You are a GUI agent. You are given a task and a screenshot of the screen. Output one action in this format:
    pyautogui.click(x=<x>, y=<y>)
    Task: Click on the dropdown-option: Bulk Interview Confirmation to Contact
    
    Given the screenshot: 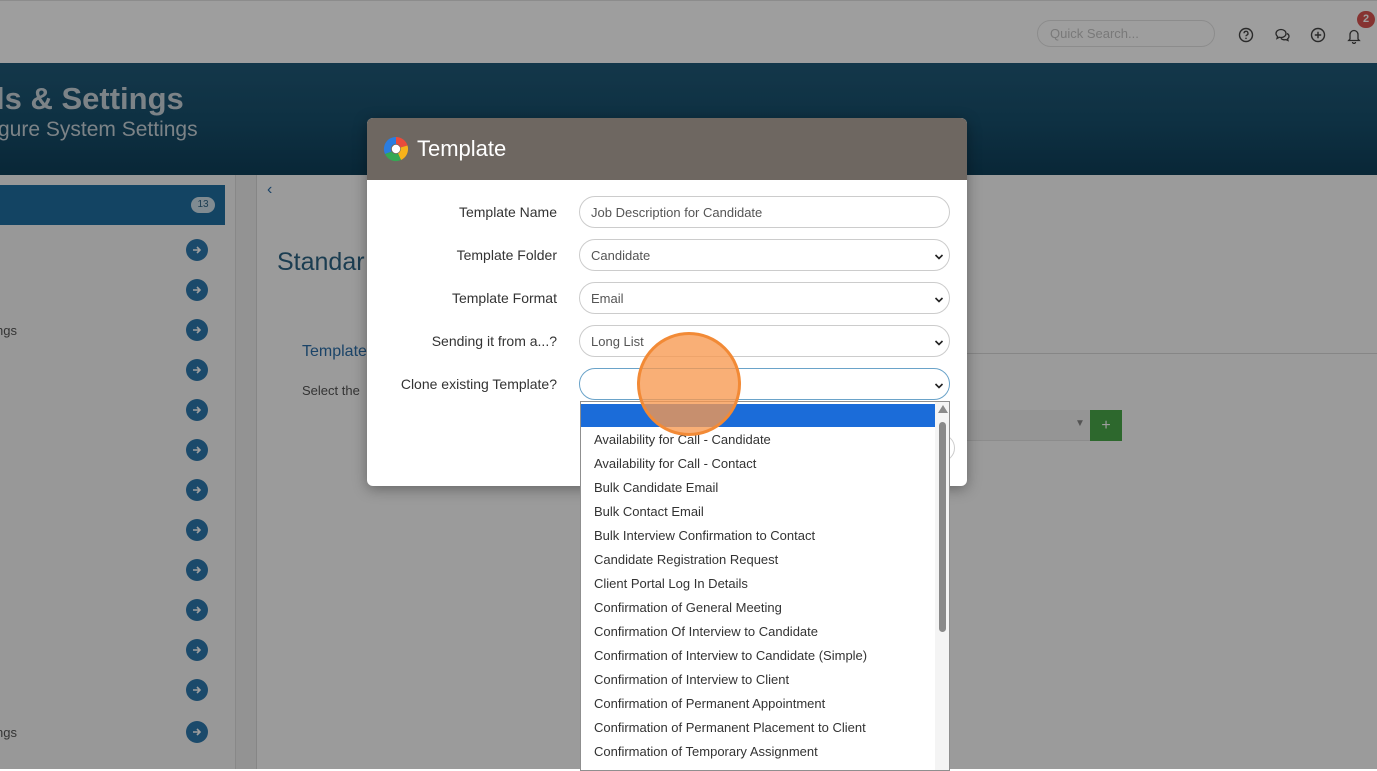 What is the action you would take?
    pyautogui.click(x=704, y=535)
    